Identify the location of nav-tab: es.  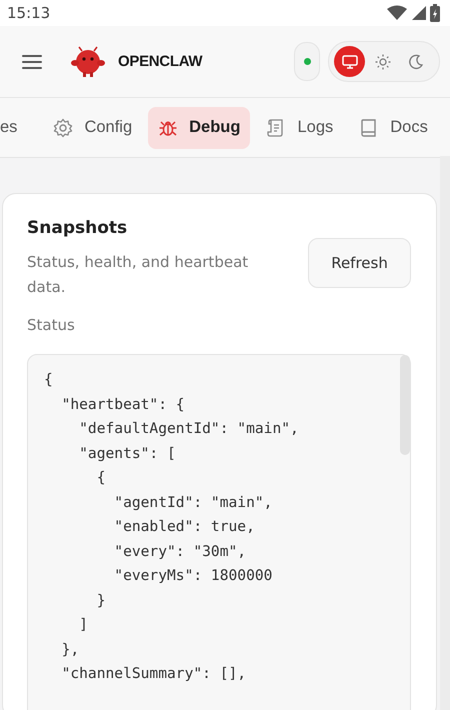
(9, 127).